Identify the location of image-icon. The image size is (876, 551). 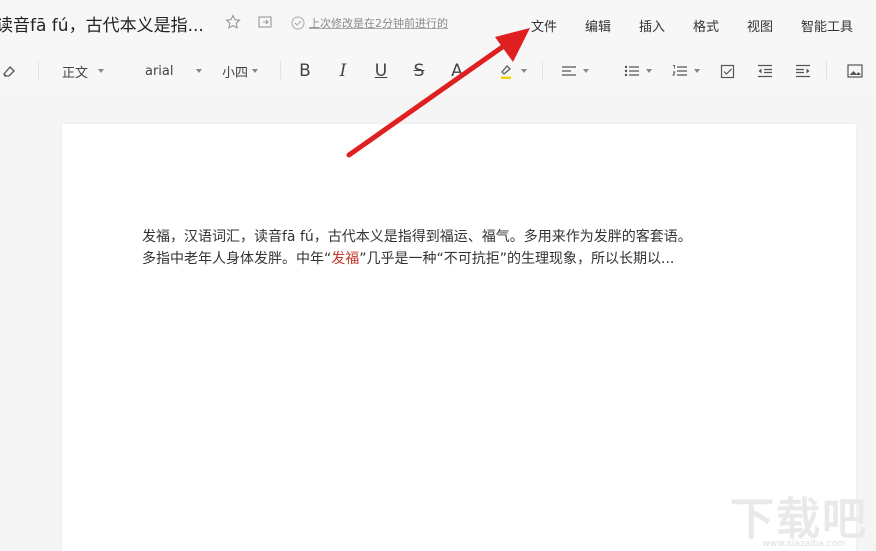
(855, 71).